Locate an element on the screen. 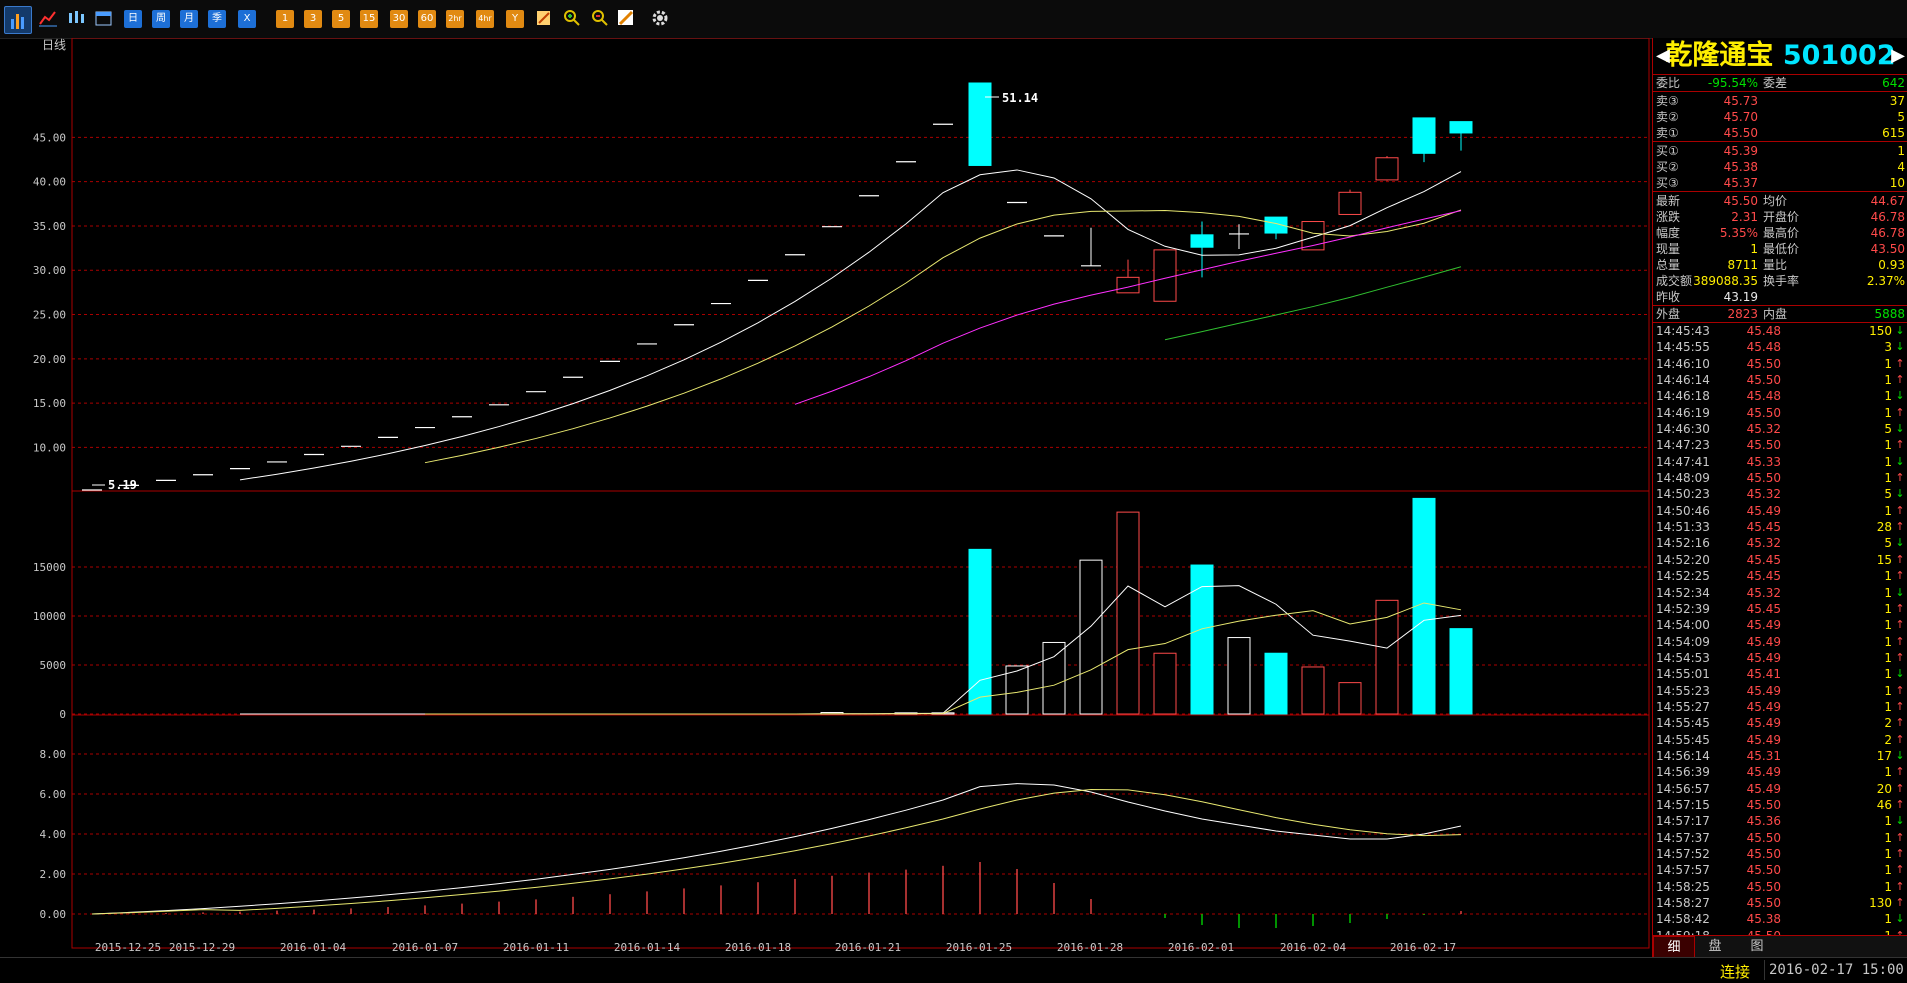  minute-30-button: 30 is located at coordinates (399, 19).